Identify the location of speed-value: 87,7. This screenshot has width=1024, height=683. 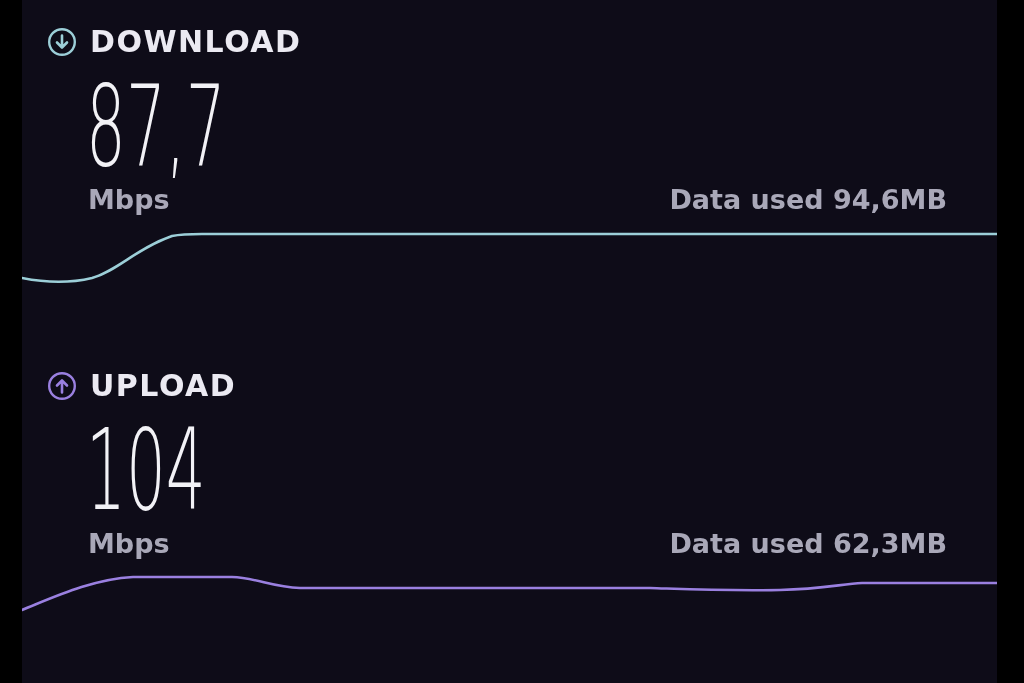
(156, 126).